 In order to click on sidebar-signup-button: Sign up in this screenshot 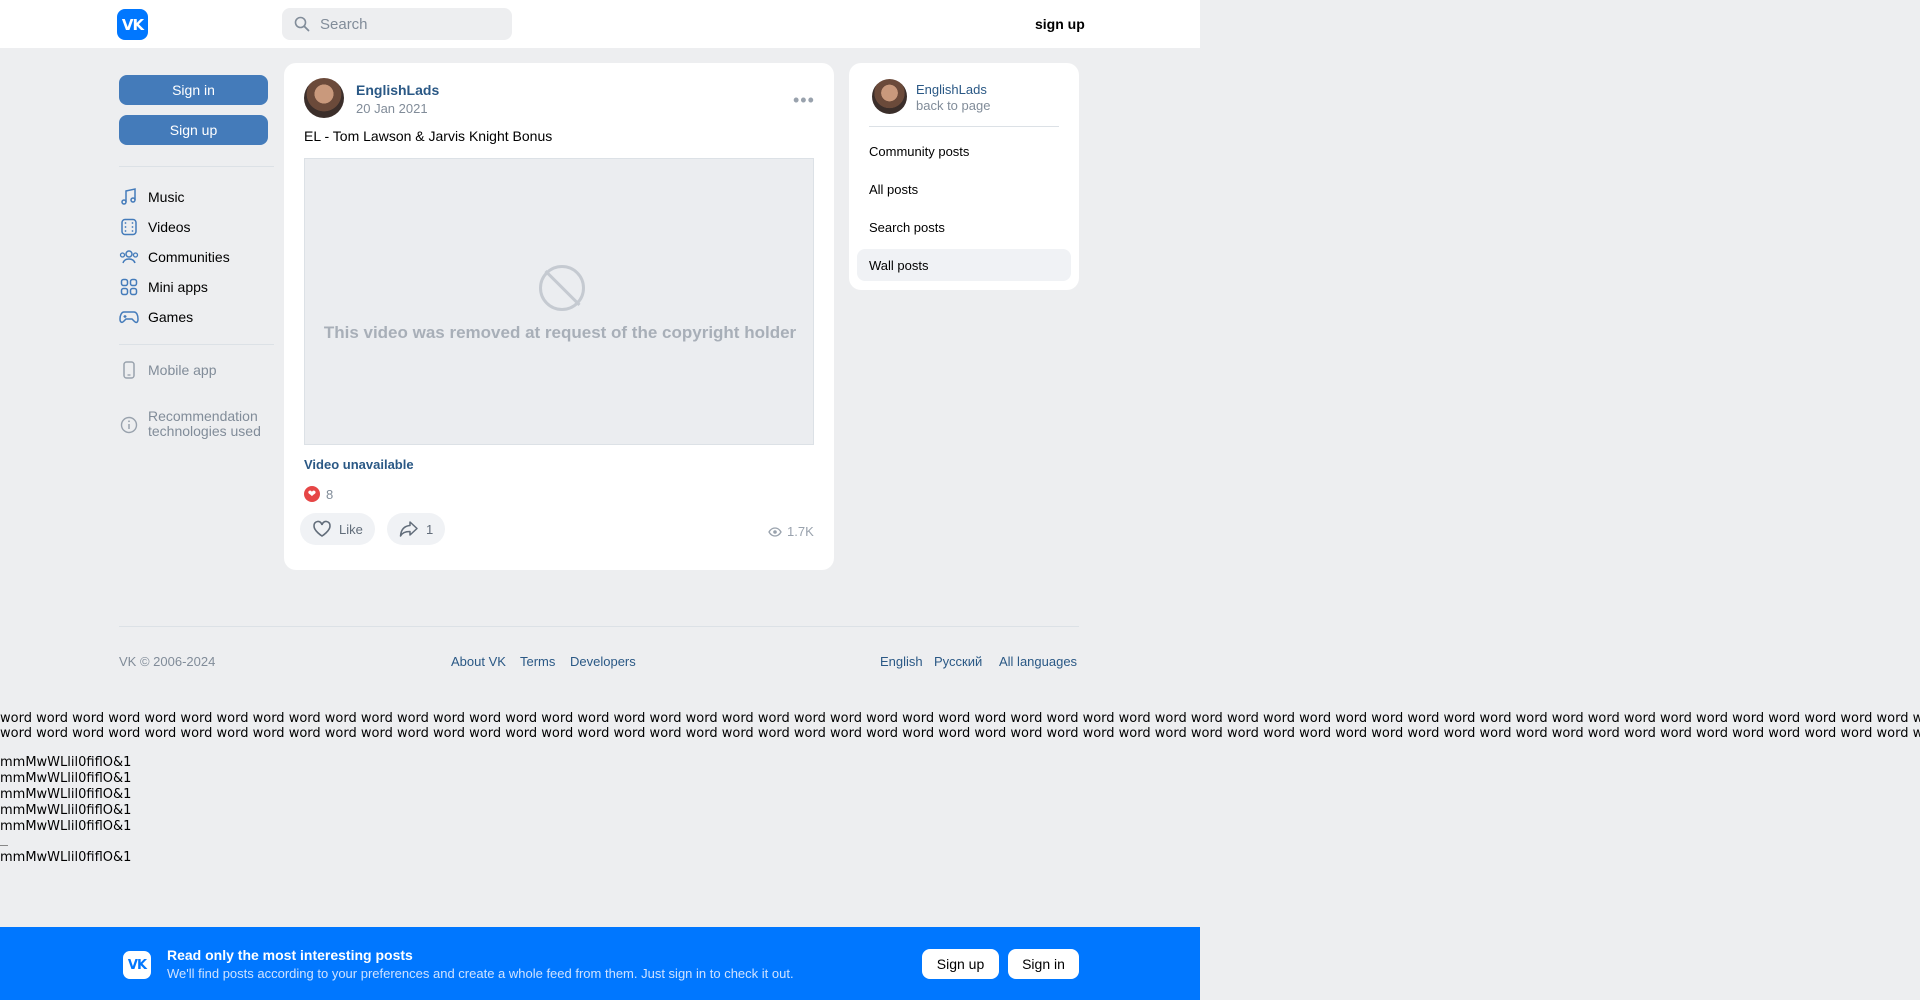, I will do `click(193, 130)`.